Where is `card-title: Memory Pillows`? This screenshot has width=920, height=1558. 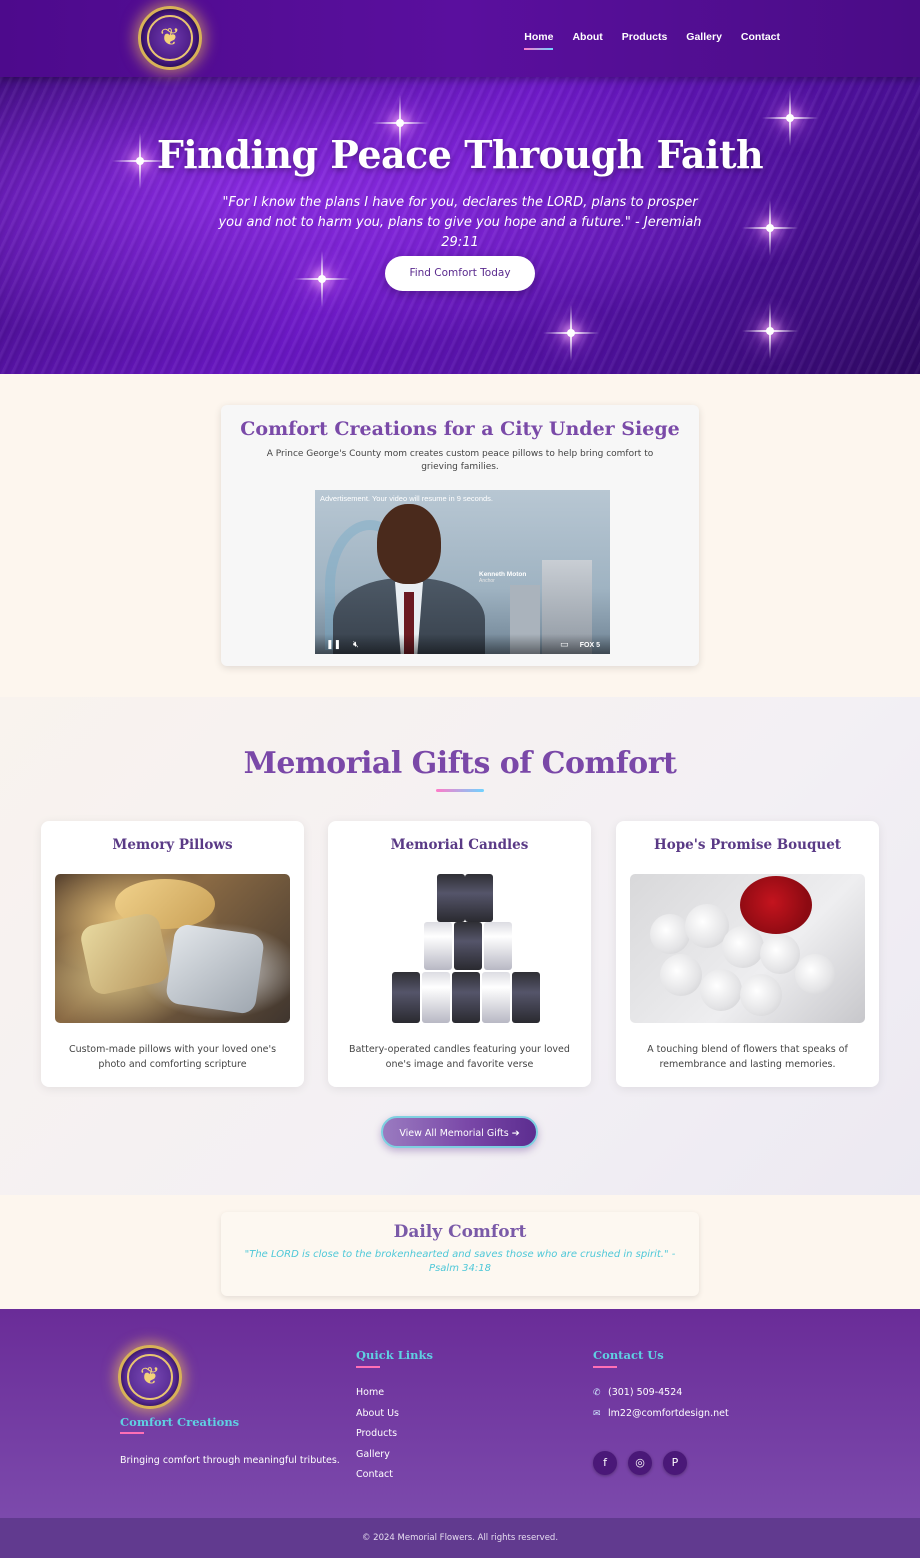
card-title: Memory Pillows is located at coordinates (172, 845).